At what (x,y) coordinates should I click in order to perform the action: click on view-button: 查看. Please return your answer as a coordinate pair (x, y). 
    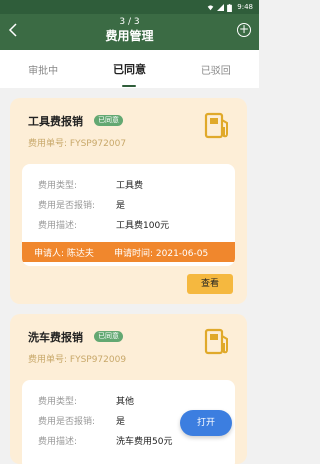
    Looking at the image, I should click on (210, 284).